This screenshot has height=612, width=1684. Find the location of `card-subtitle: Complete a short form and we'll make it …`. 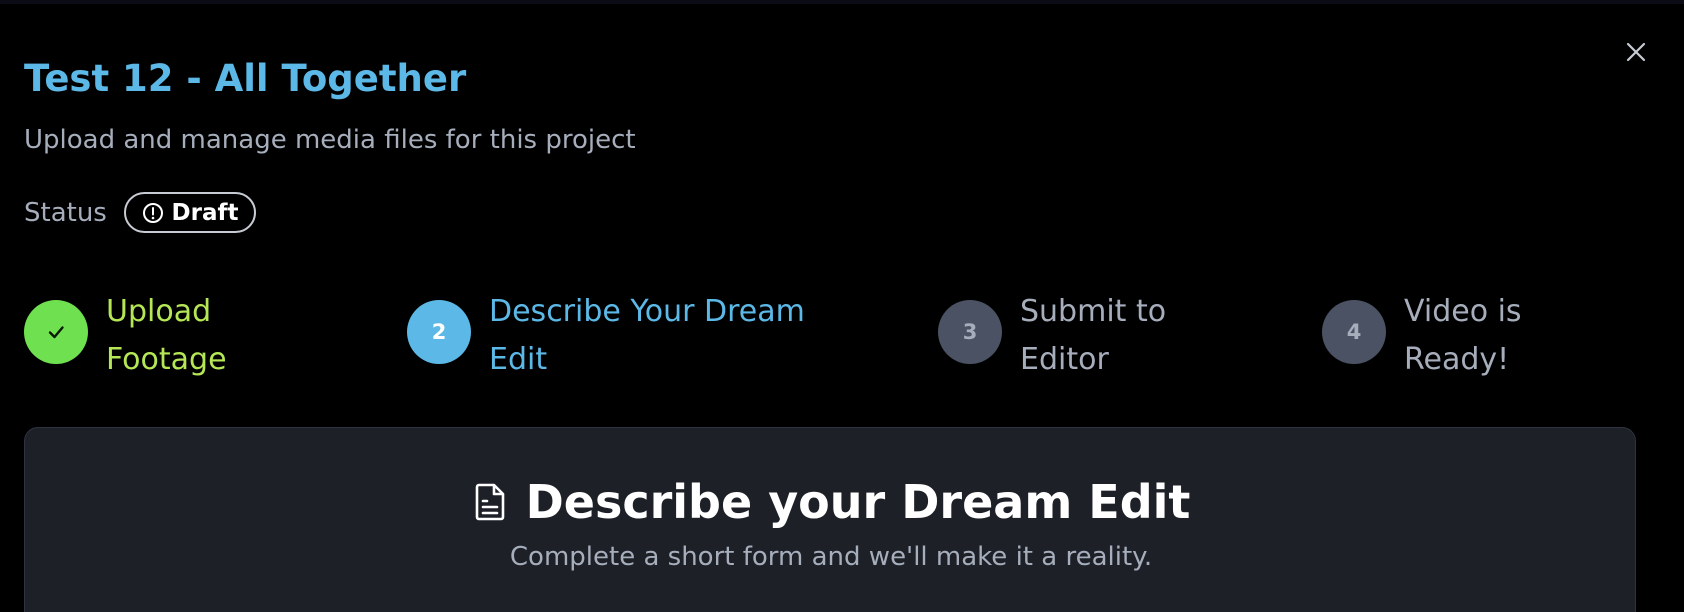

card-subtitle: Complete a short form and we'll make it … is located at coordinates (831, 557).